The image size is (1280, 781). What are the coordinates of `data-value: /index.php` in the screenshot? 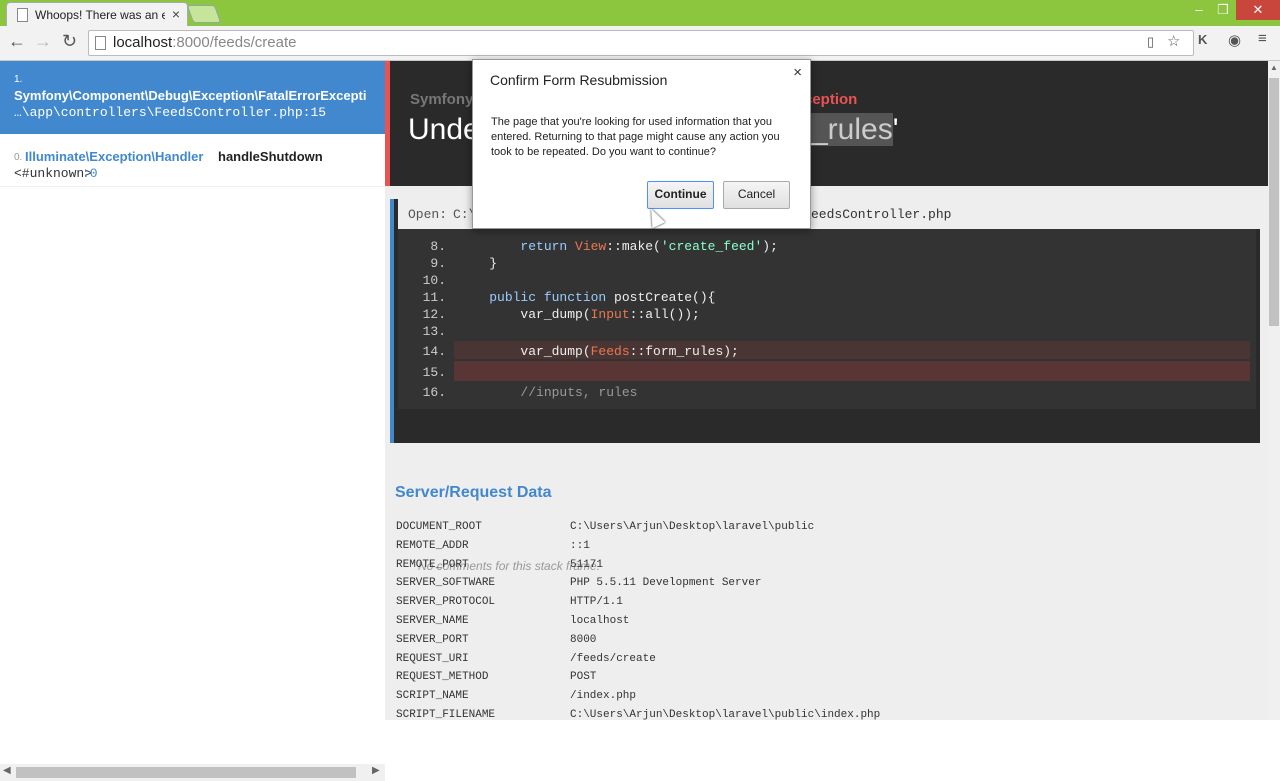 It's located at (603, 696).